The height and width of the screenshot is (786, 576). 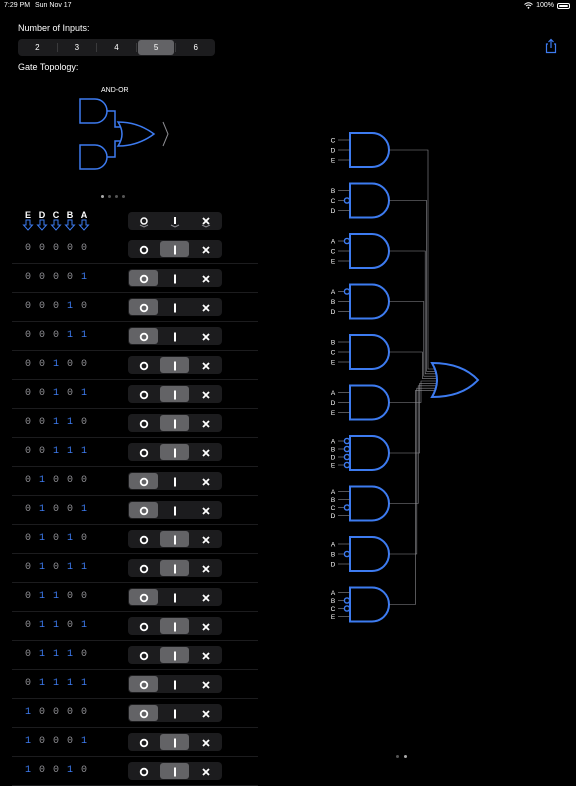 I want to click on inputs-option-6: 6, so click(x=195, y=47).